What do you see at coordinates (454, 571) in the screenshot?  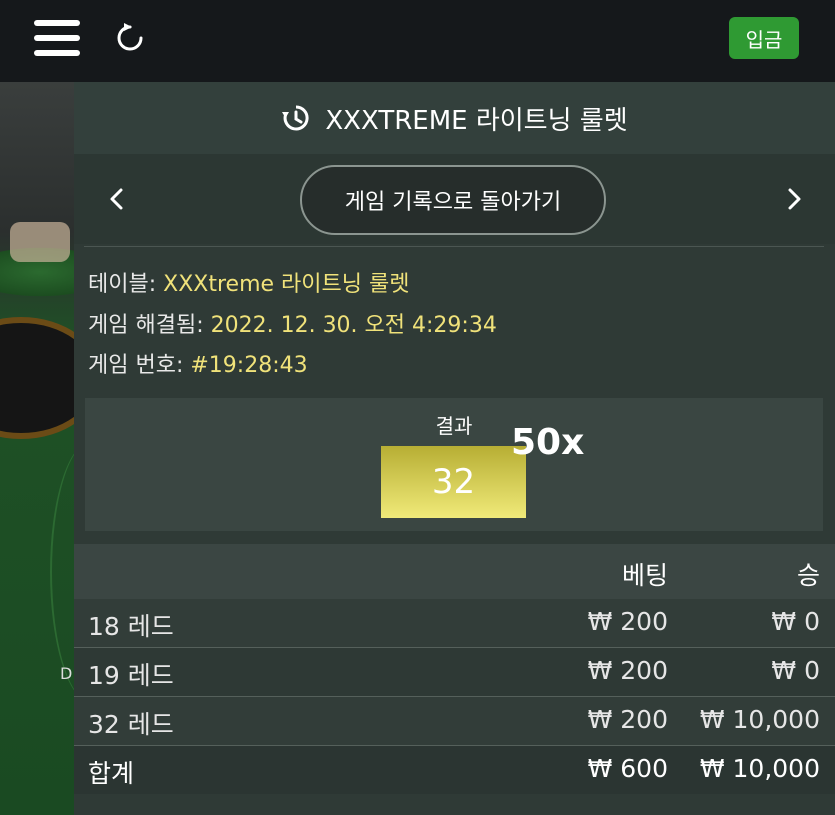 I see `table-header-row: 베팅 승` at bounding box center [454, 571].